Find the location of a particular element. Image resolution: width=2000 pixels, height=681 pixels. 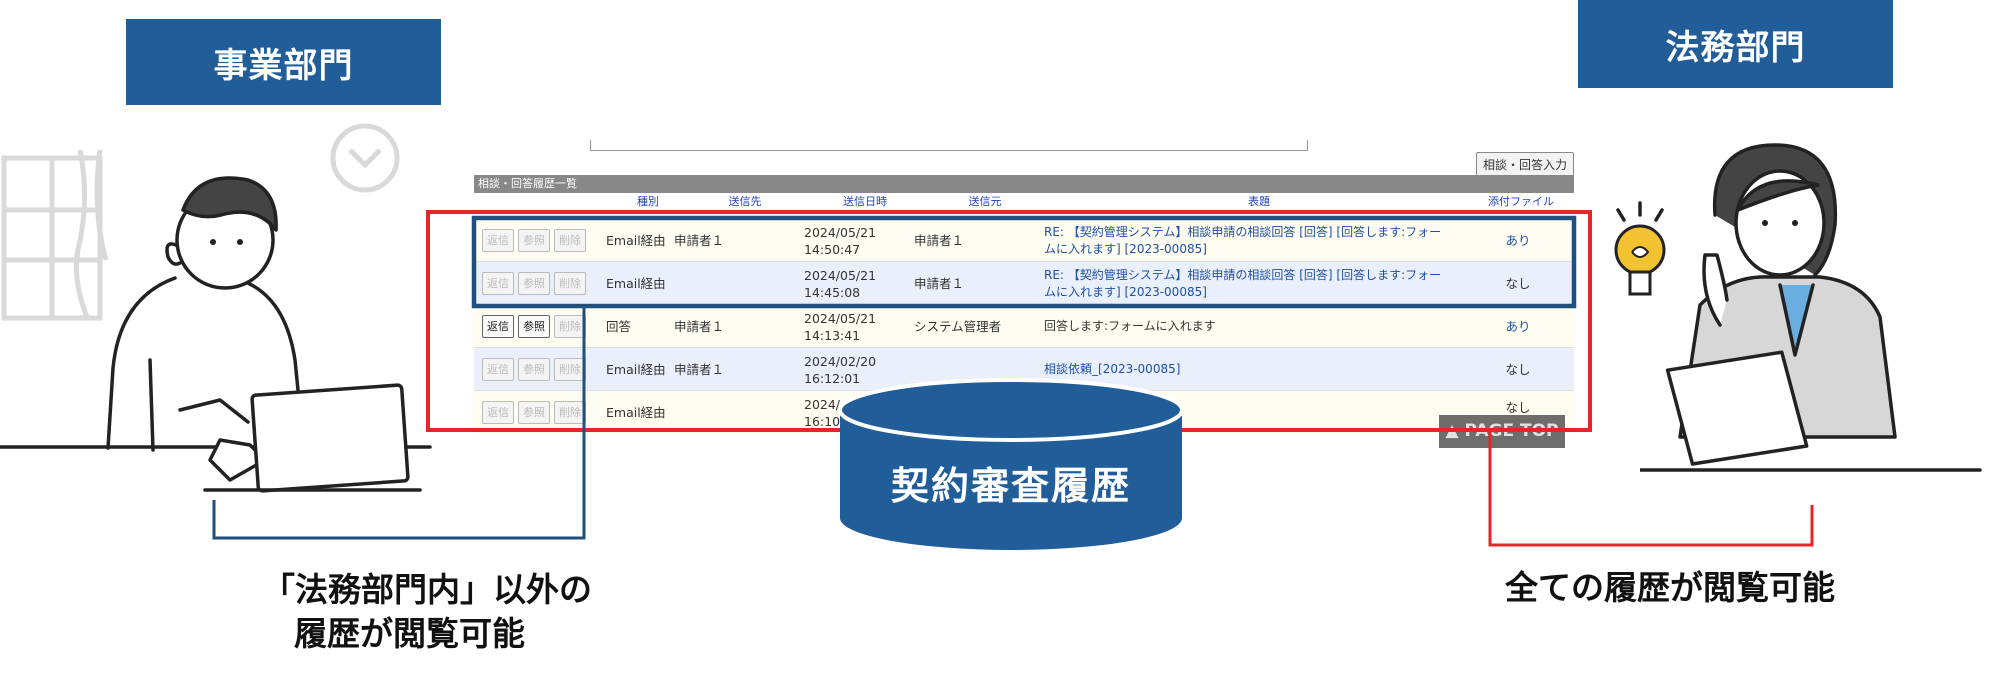

business-caption: 「法務部門内」以外の 履歴が閲覧可能 is located at coordinates (472, 612).